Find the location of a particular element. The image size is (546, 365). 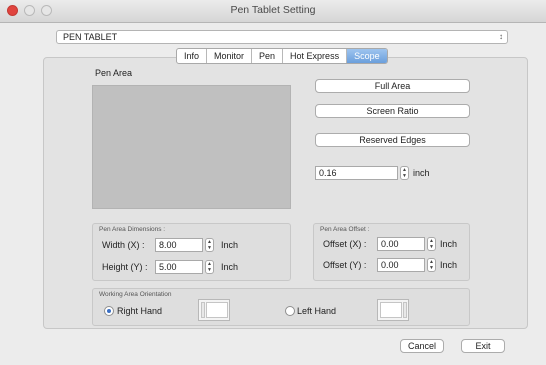

reserved-edges-button: Reserved Edges is located at coordinates (392, 140).